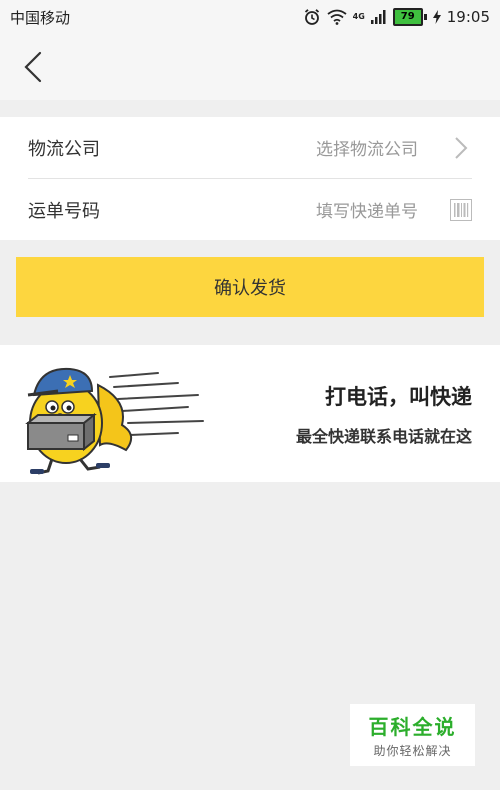 This screenshot has height=790, width=500. I want to click on company-row: 物流公司 选择物流公司, so click(250, 147).